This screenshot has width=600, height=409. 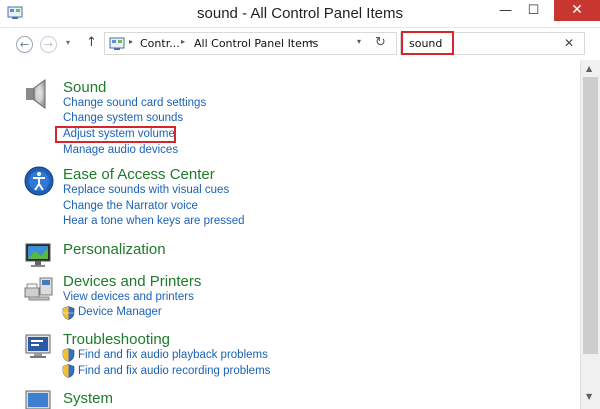 I want to click on change-sound-card-settings-link: Change sound card settings, so click(x=134, y=103).